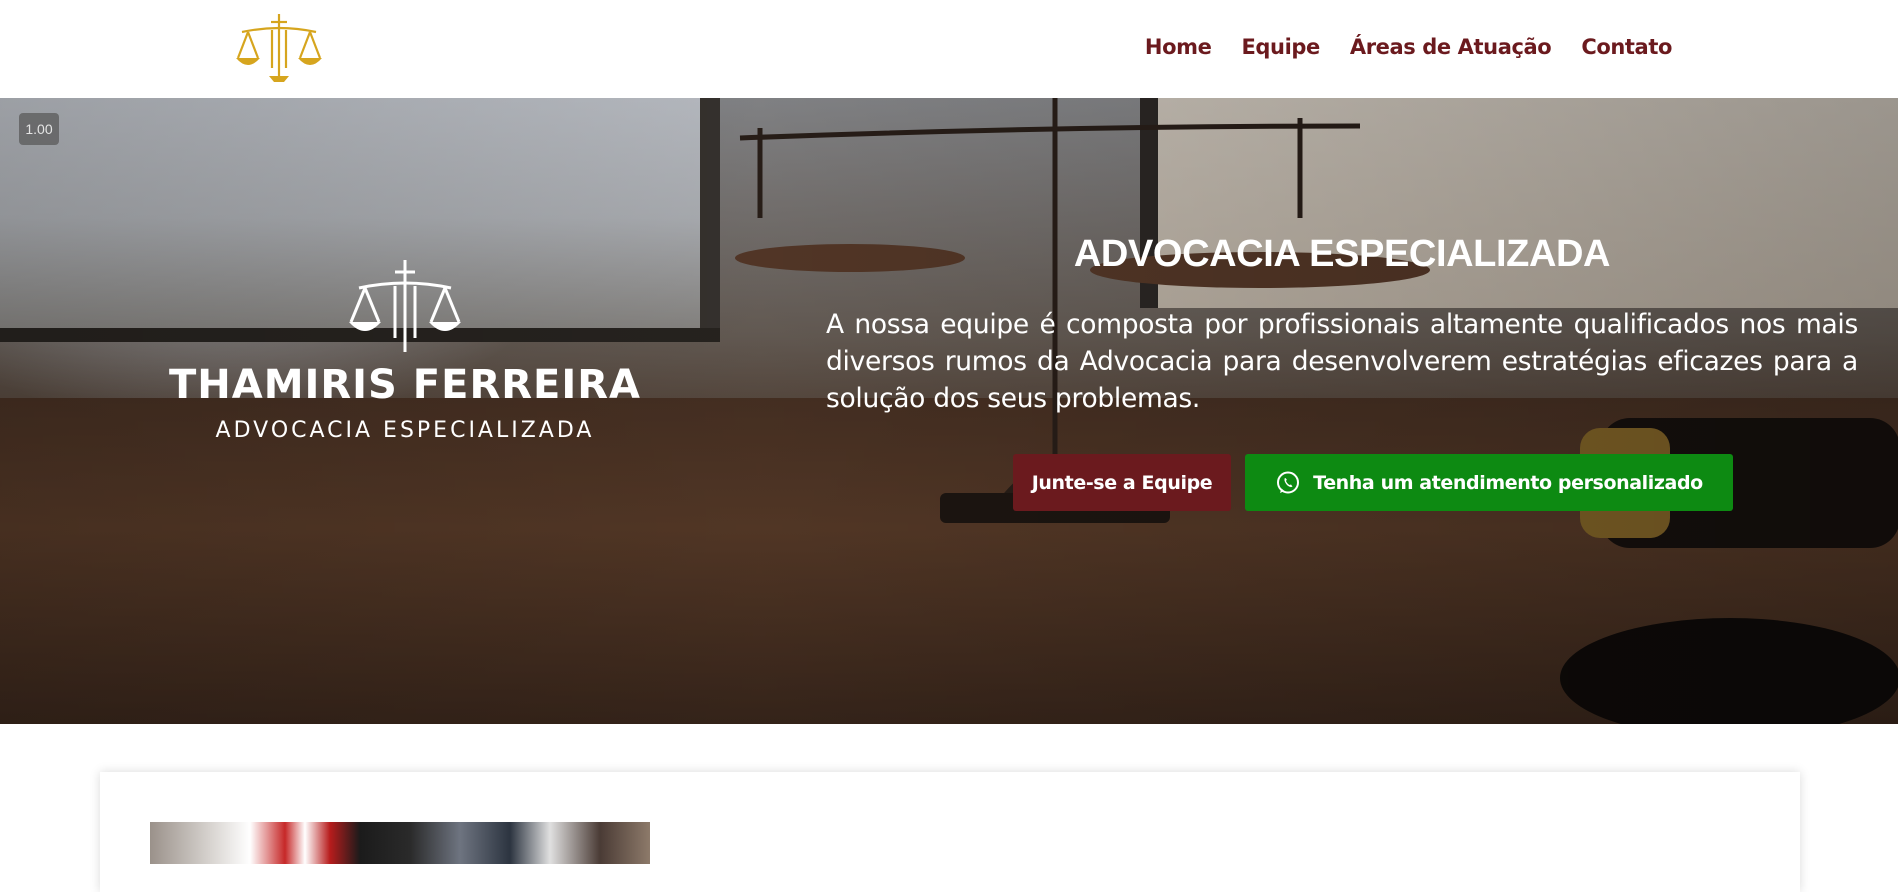 The height and width of the screenshot is (892, 1898). Describe the element at coordinates (400, 843) in the screenshot. I see `team-photo` at that location.